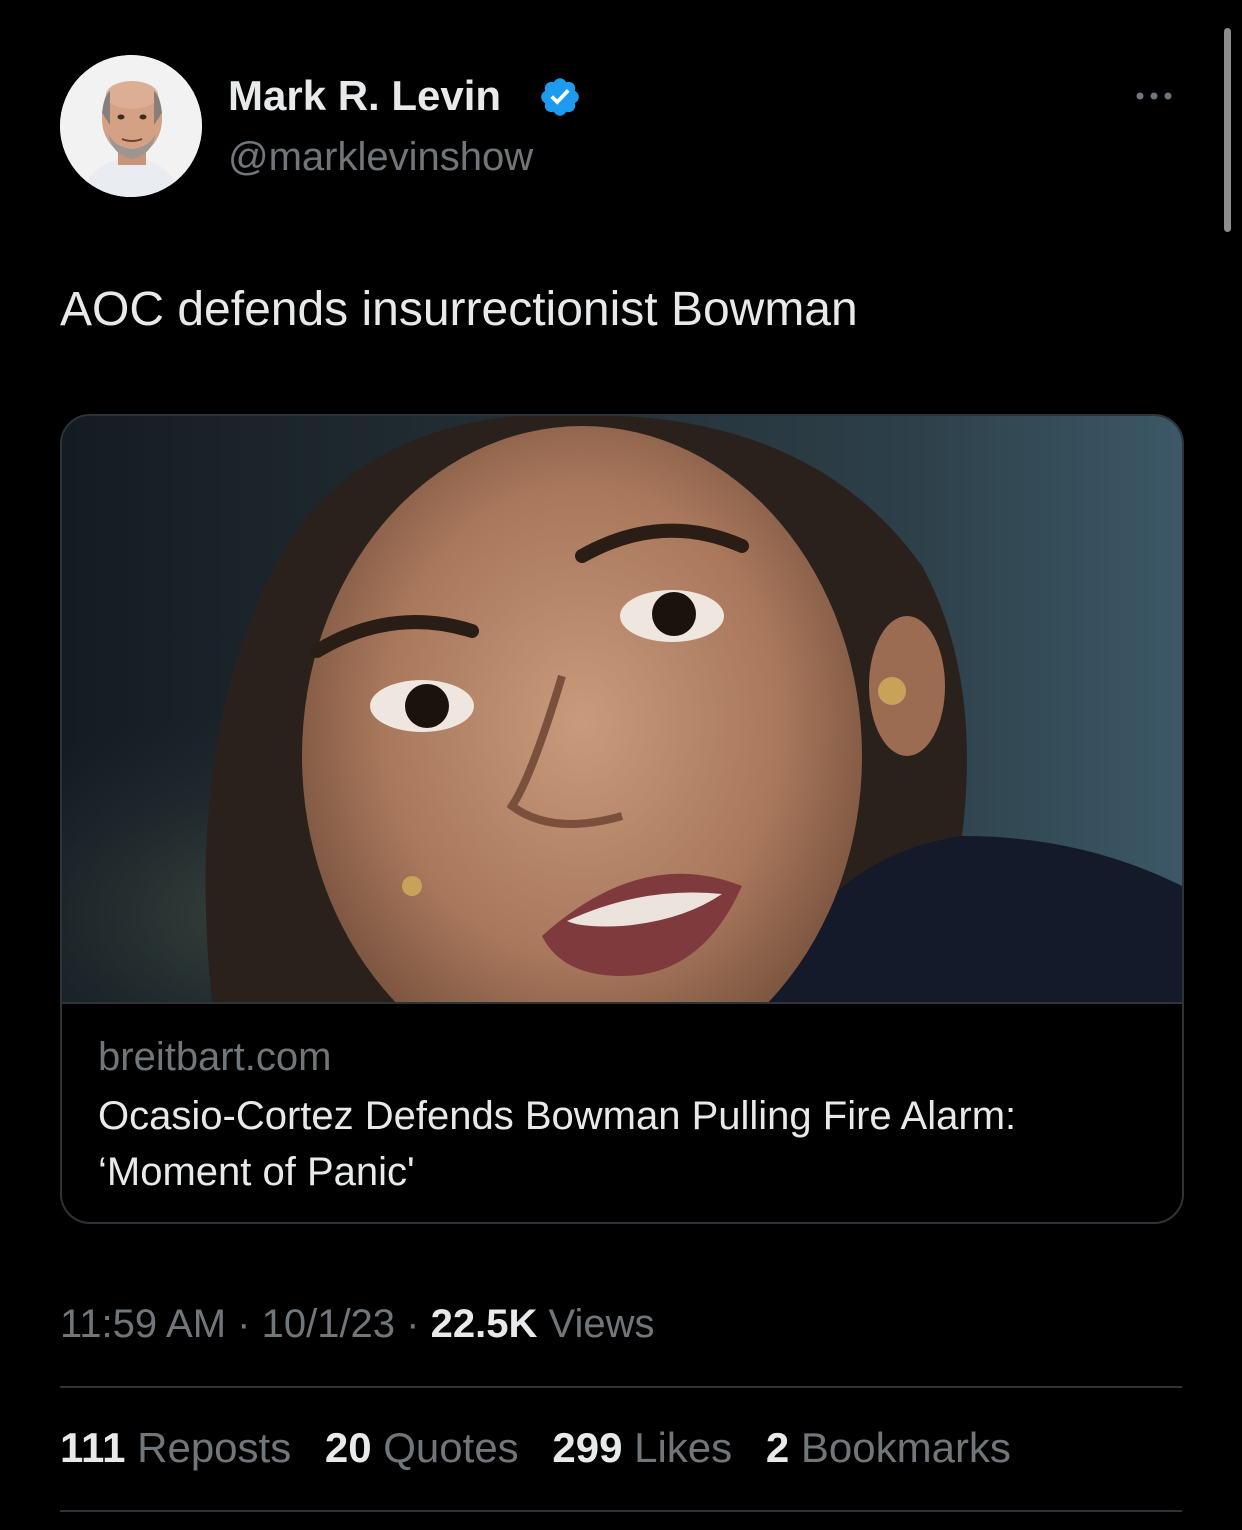 This screenshot has height=1530, width=1242. I want to click on verified-badge-icon, so click(560, 97).